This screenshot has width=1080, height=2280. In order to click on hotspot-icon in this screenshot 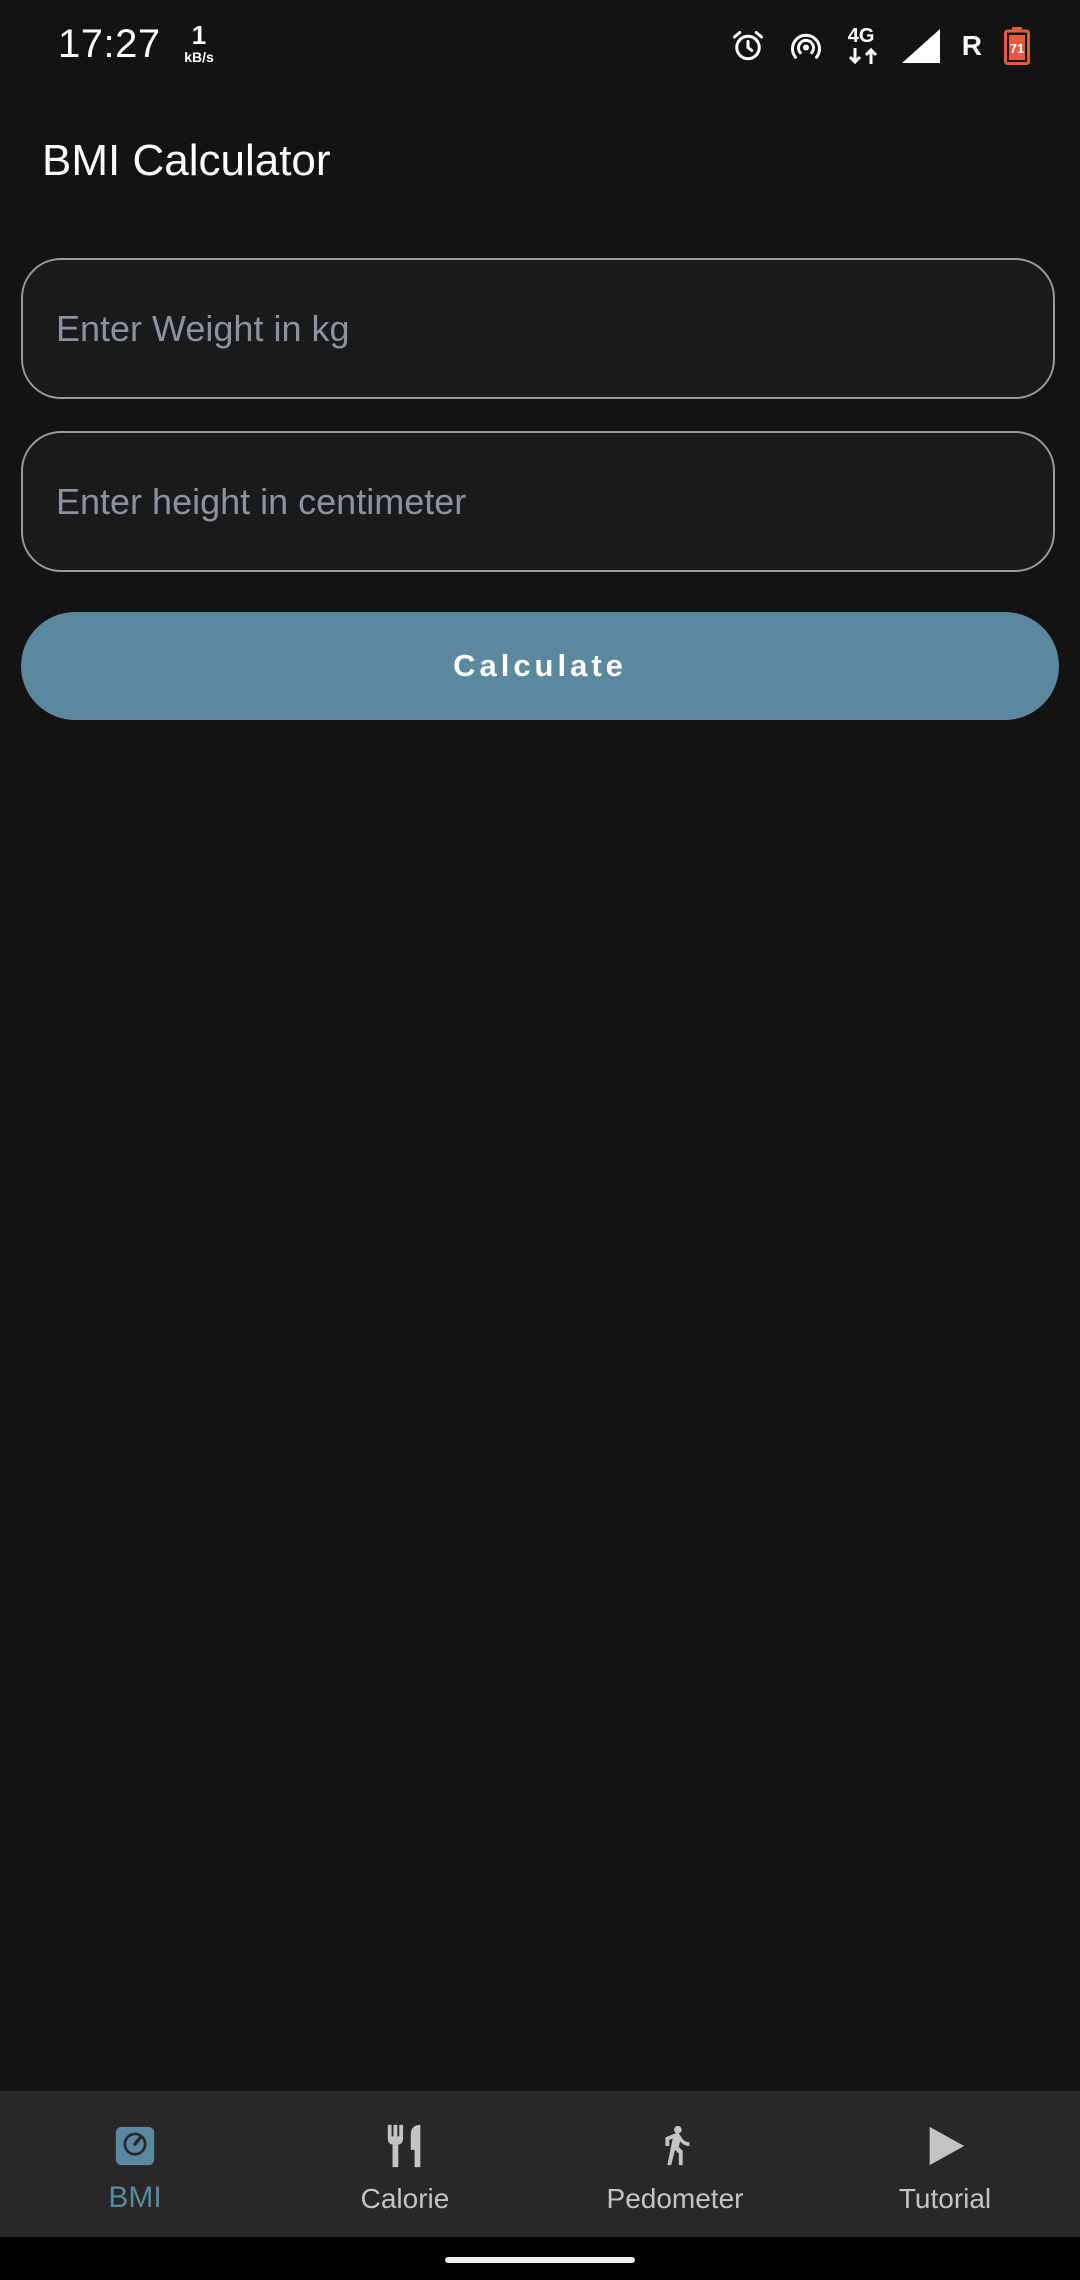, I will do `click(806, 46)`.